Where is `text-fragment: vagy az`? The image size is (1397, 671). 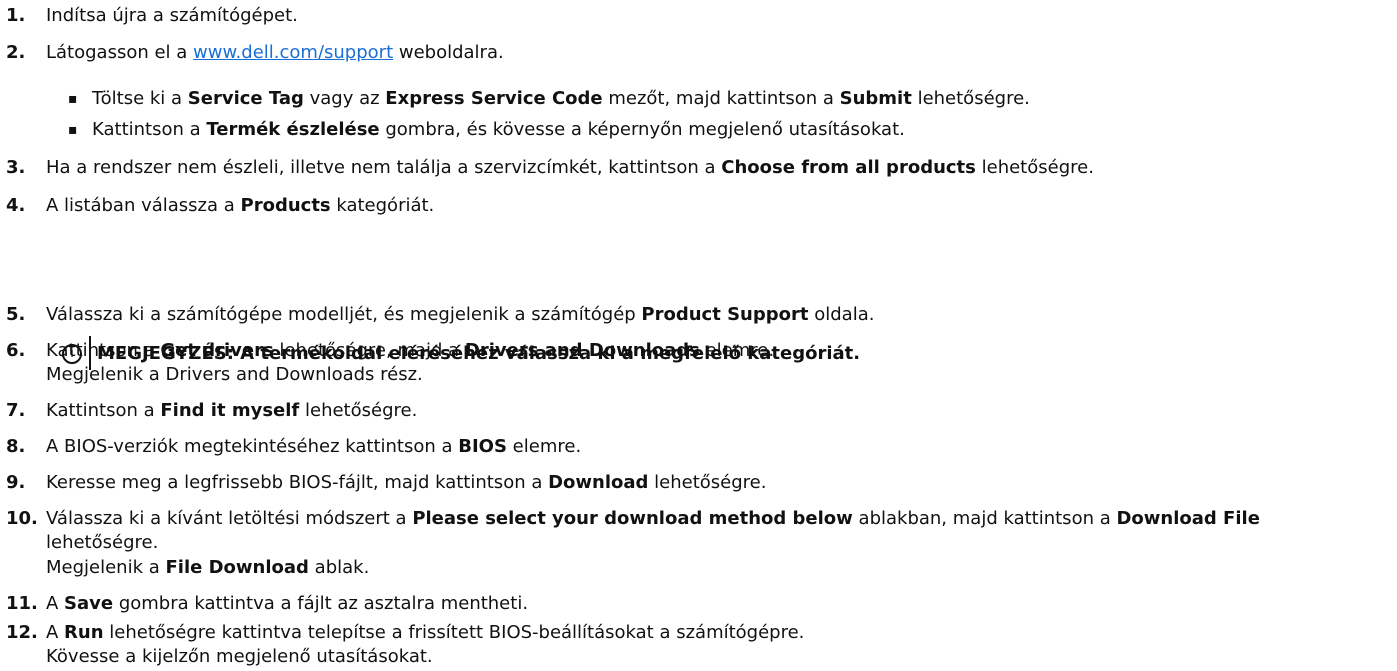
text-fragment: vagy az is located at coordinates (344, 98).